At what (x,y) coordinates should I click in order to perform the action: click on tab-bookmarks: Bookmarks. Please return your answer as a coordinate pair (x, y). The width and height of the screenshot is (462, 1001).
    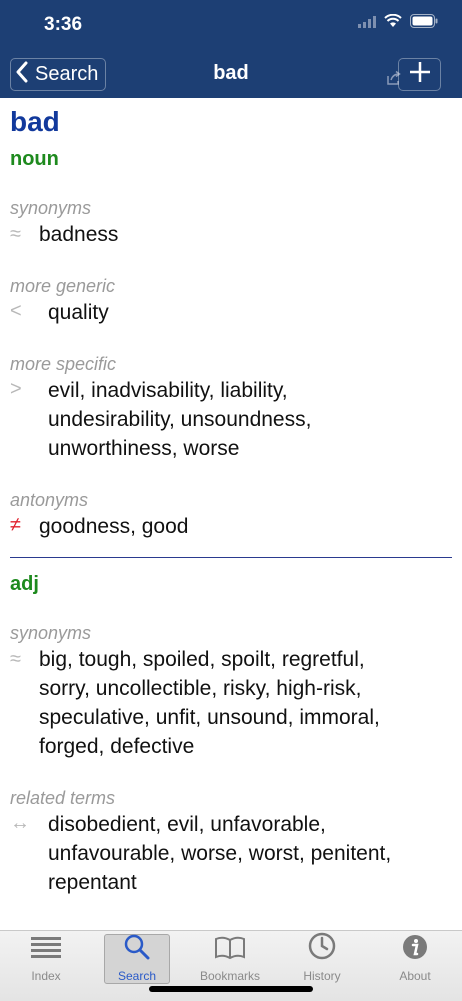
    Looking at the image, I should click on (230, 957).